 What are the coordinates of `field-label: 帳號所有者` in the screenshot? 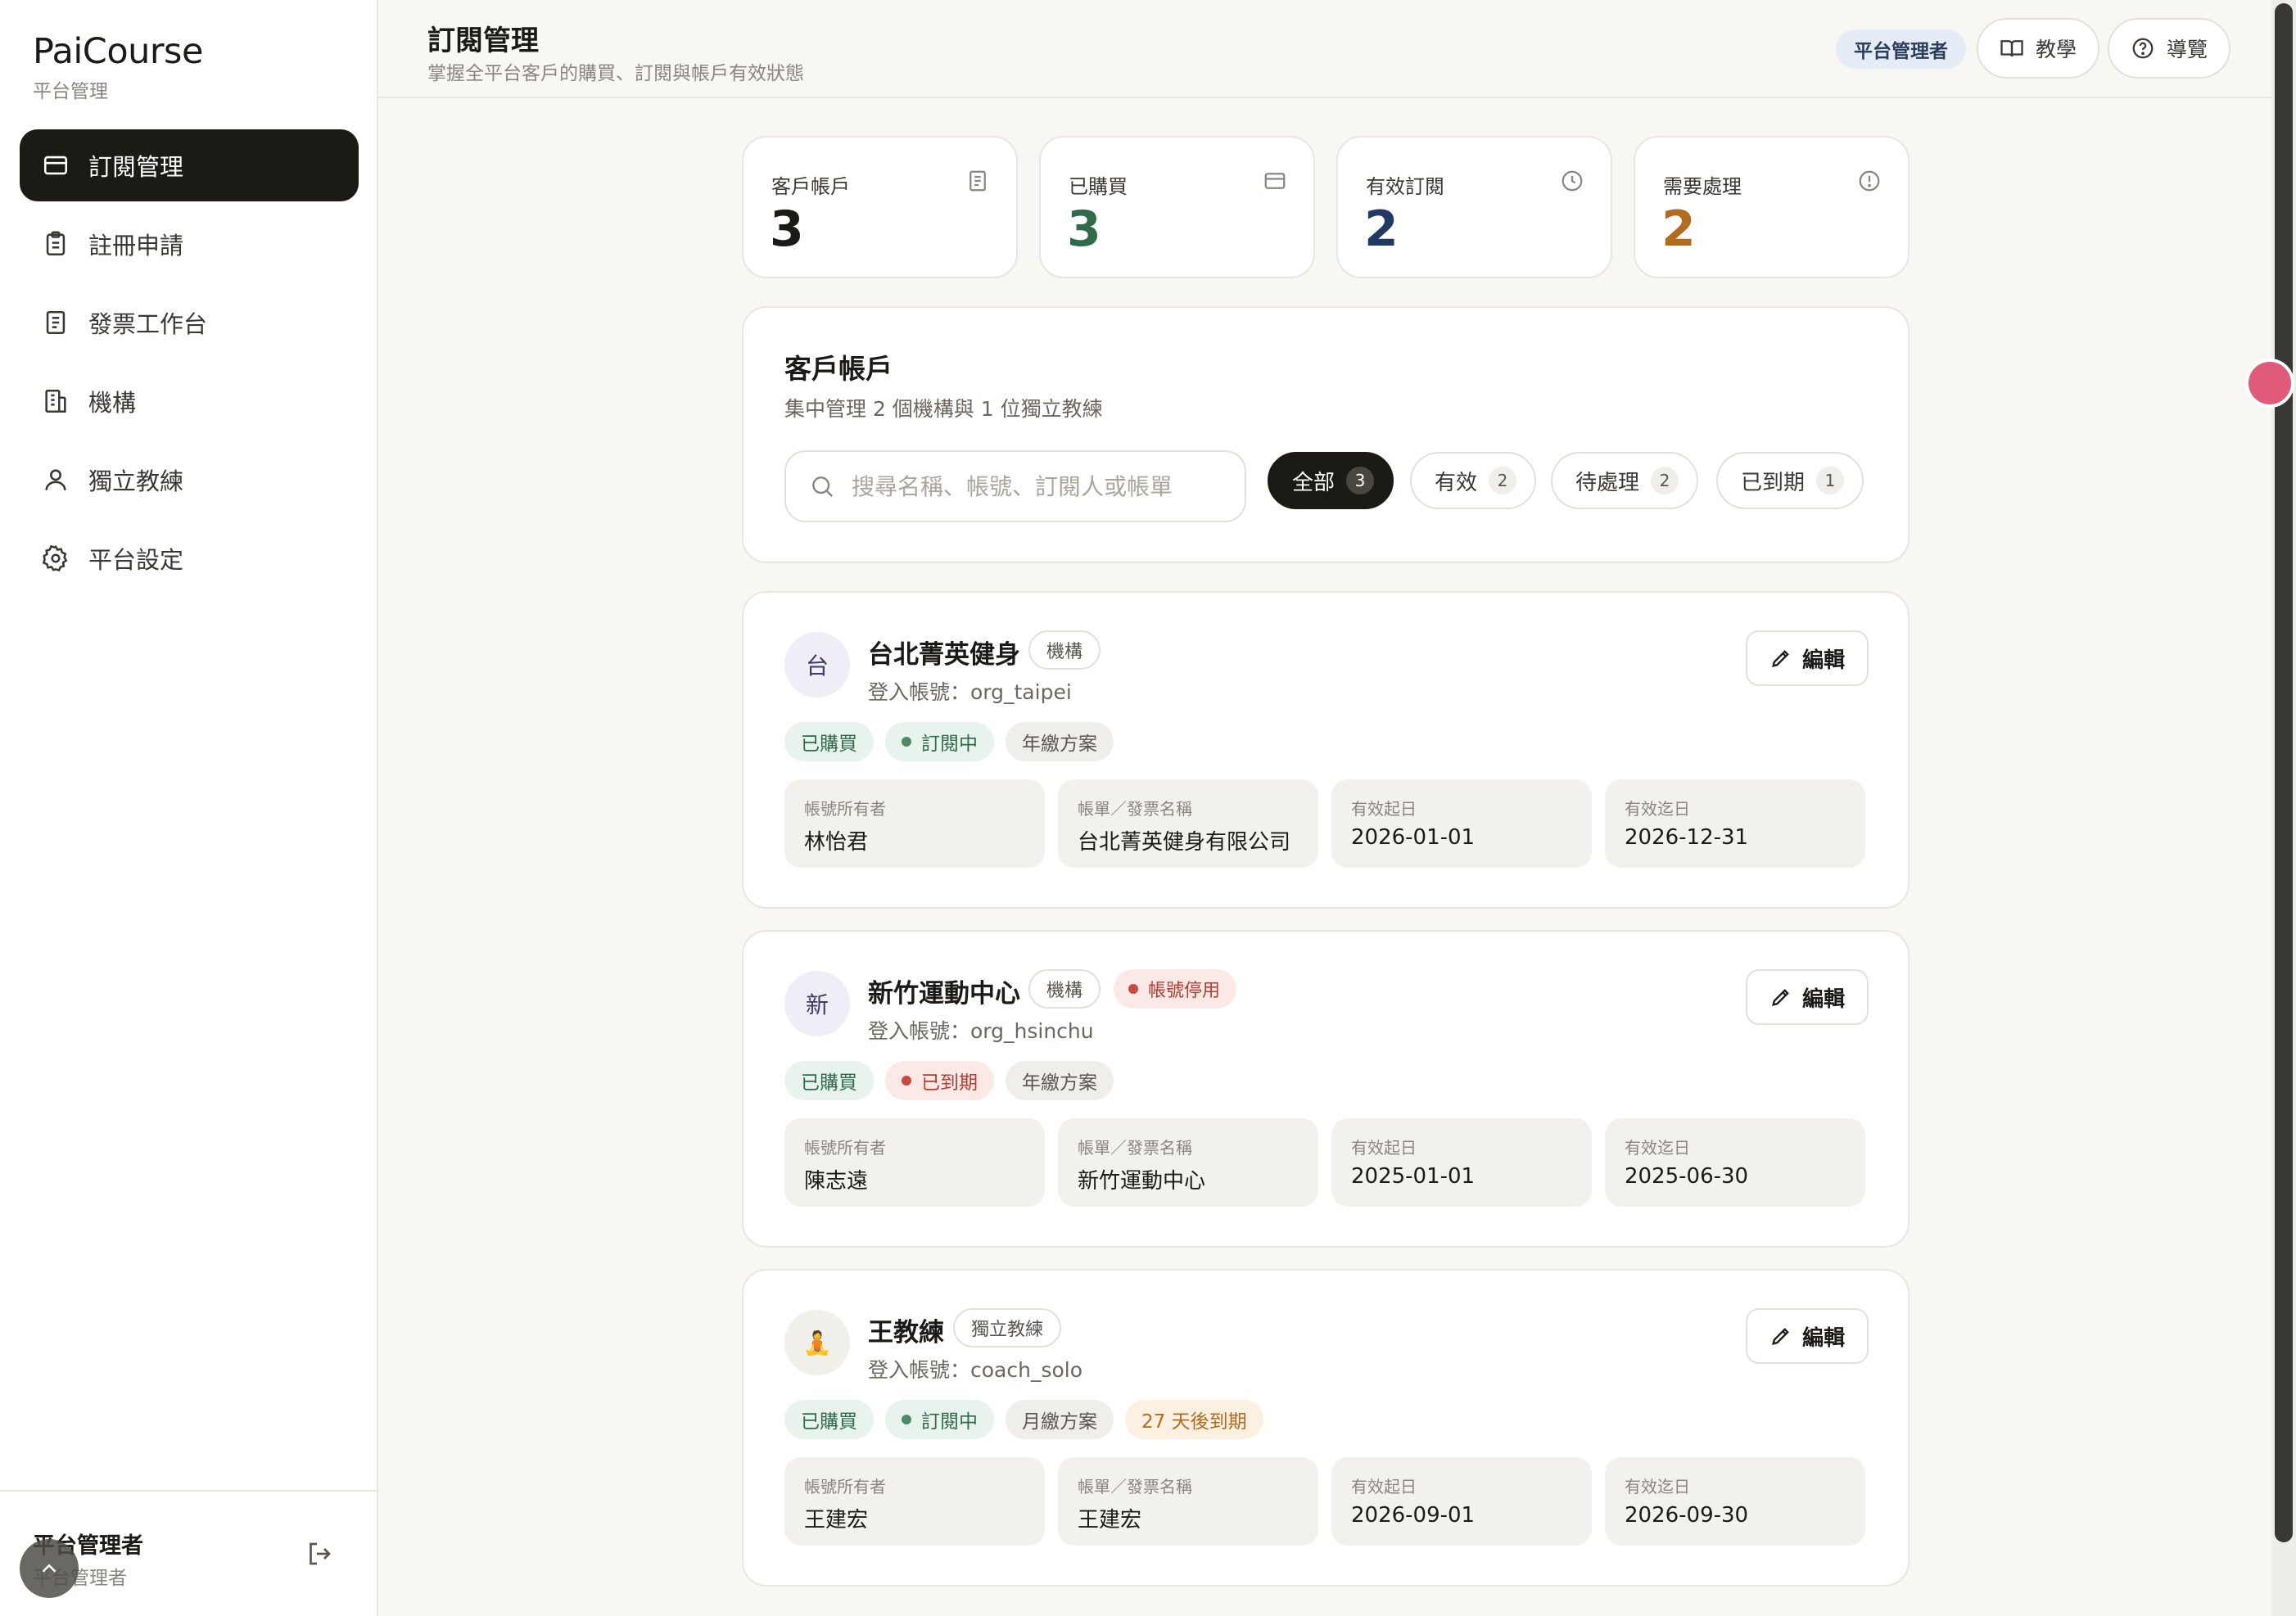 It's located at (845, 809).